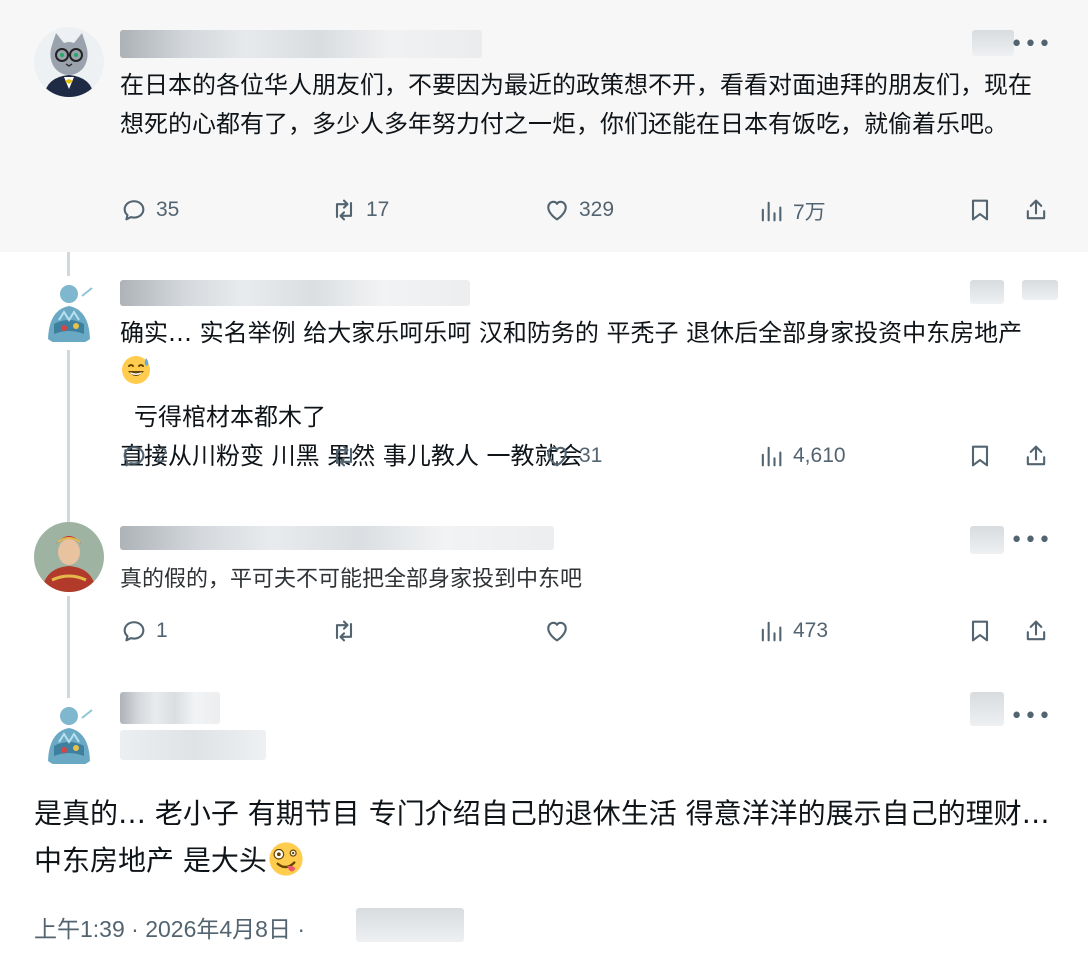  Describe the element at coordinates (286, 866) in the screenshot. I see `zany-face-emoji-icon` at that location.